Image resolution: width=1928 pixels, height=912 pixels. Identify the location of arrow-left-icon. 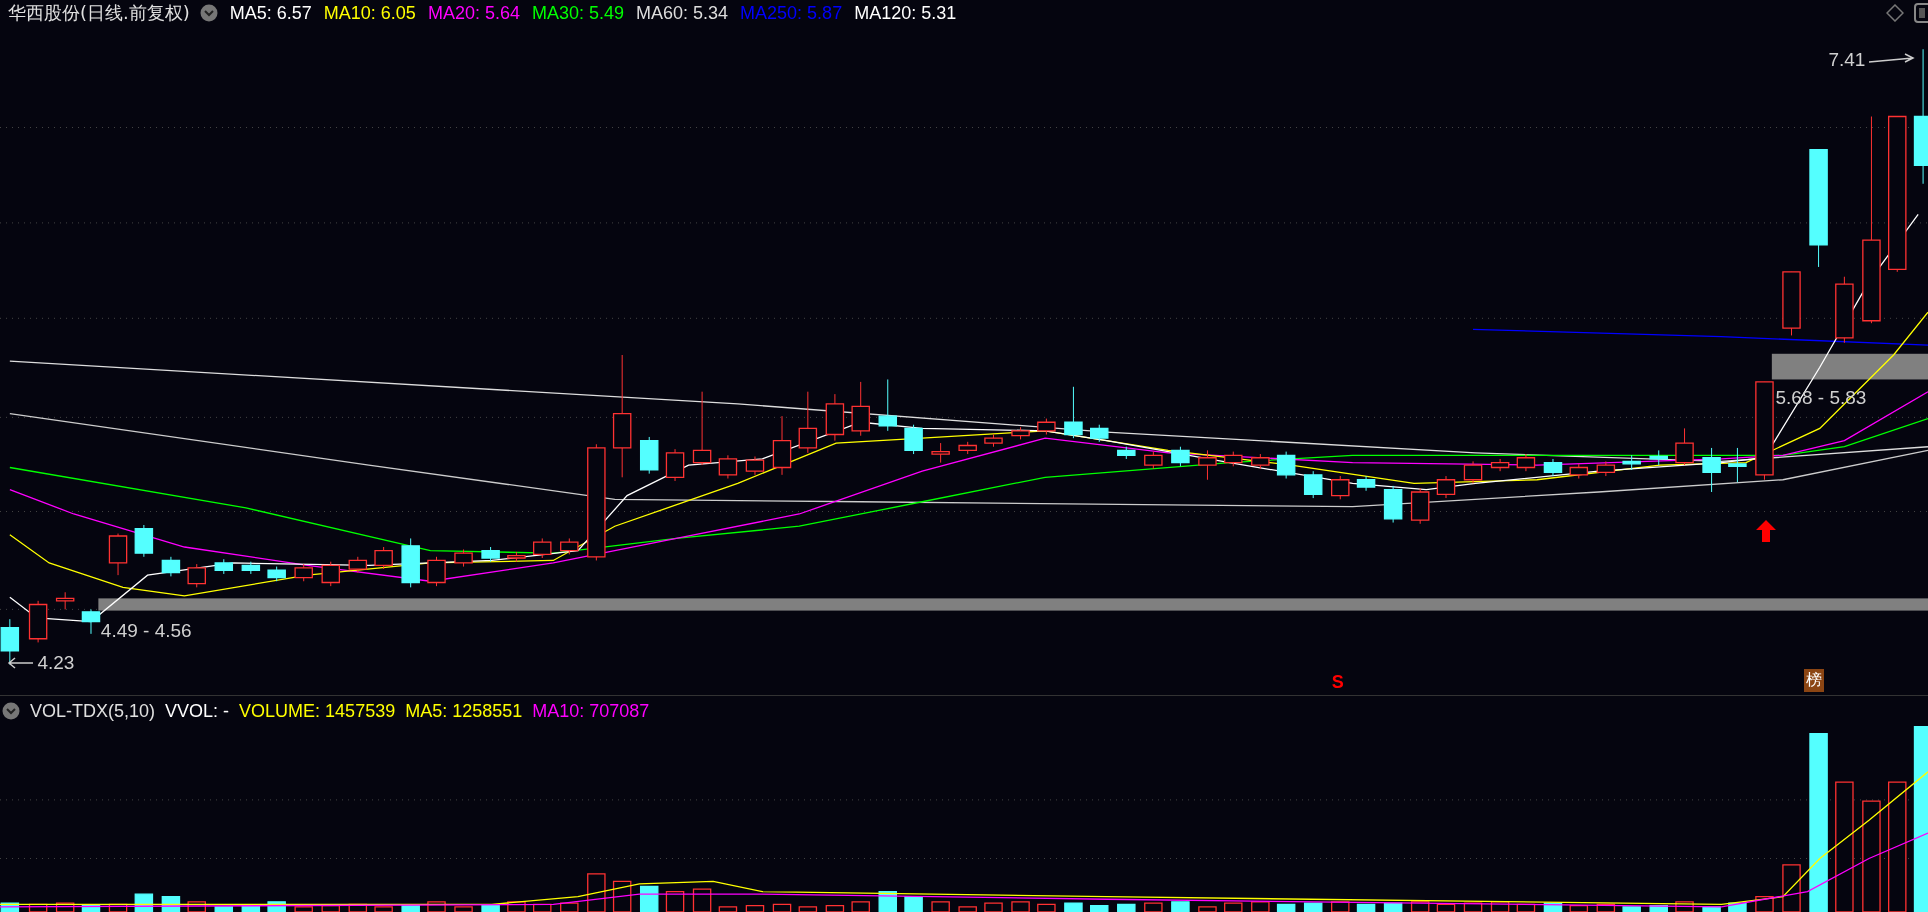
(21, 663).